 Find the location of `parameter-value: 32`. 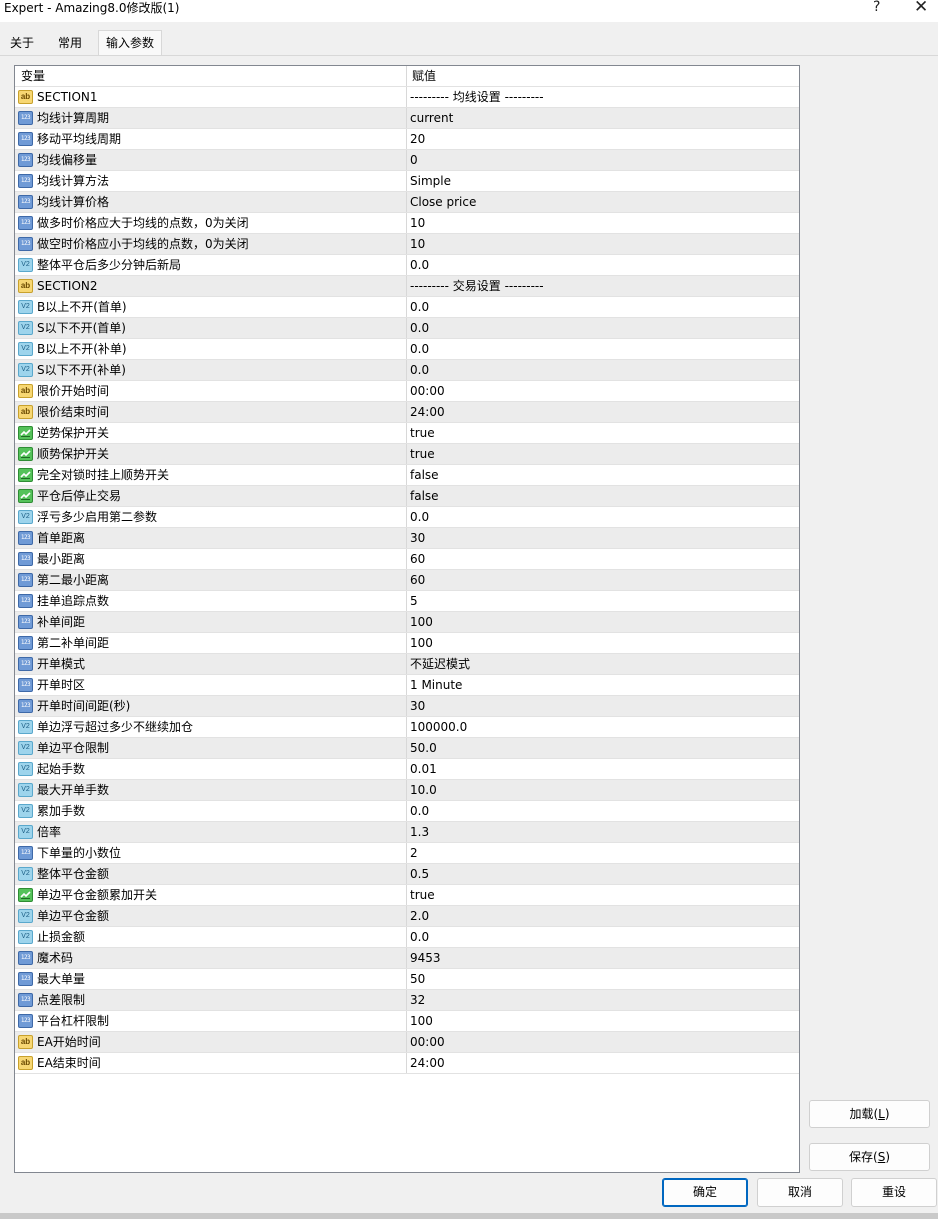

parameter-value: 32 is located at coordinates (417, 1000).